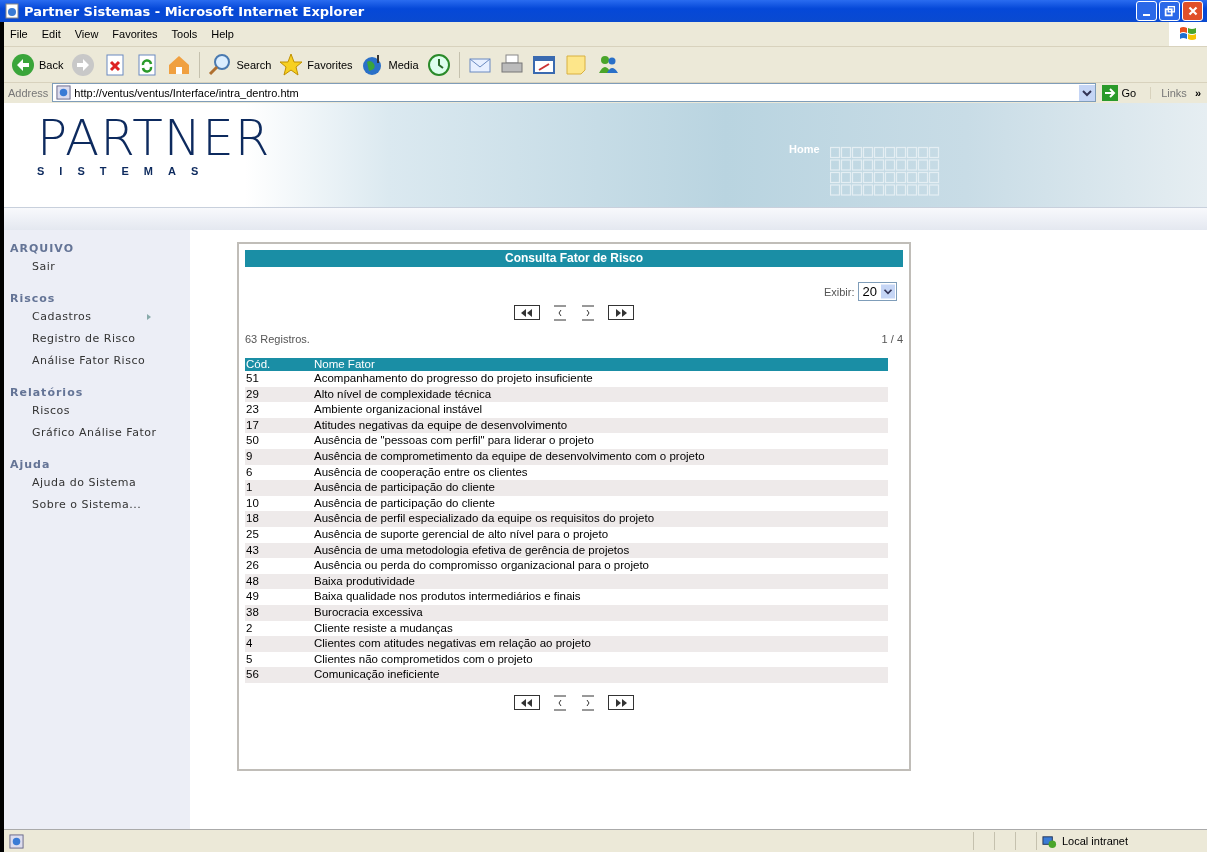 The width and height of the screenshot is (1207, 852). What do you see at coordinates (12, 11) in the screenshot?
I see `browser-icon` at bounding box center [12, 11].